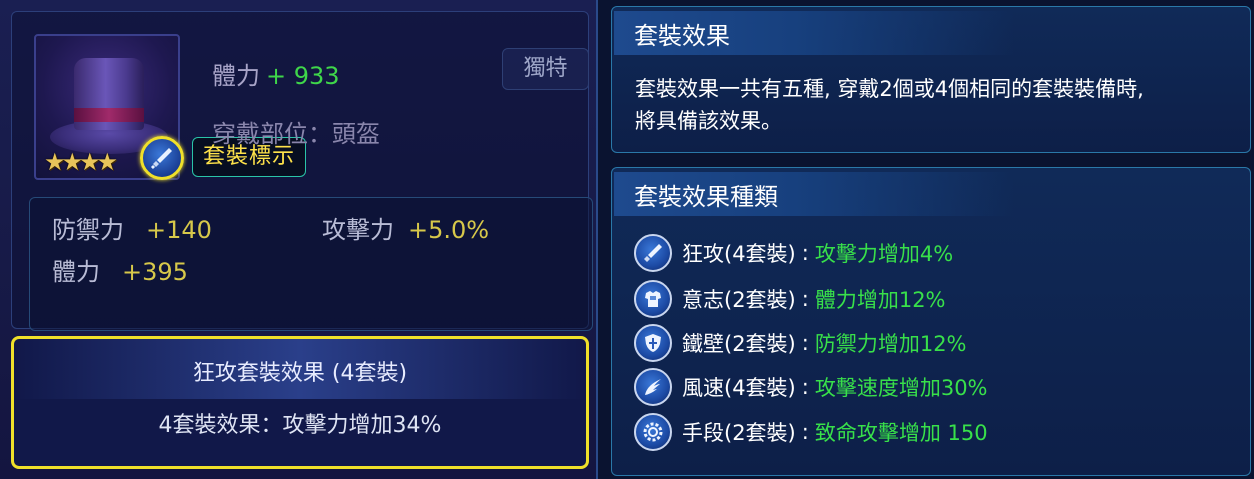  I want to click on equip-slot: 穿戴部位：頭盔, so click(296, 134).